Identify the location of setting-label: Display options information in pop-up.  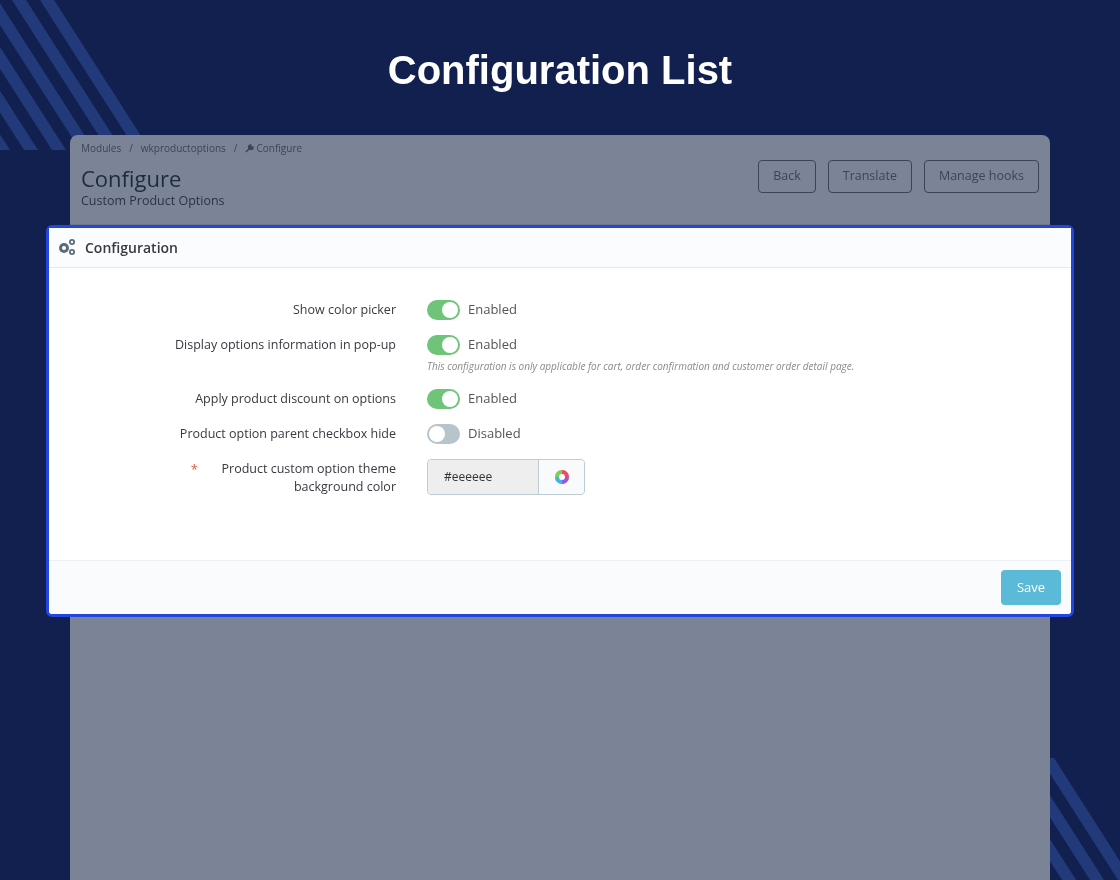
(285, 345).